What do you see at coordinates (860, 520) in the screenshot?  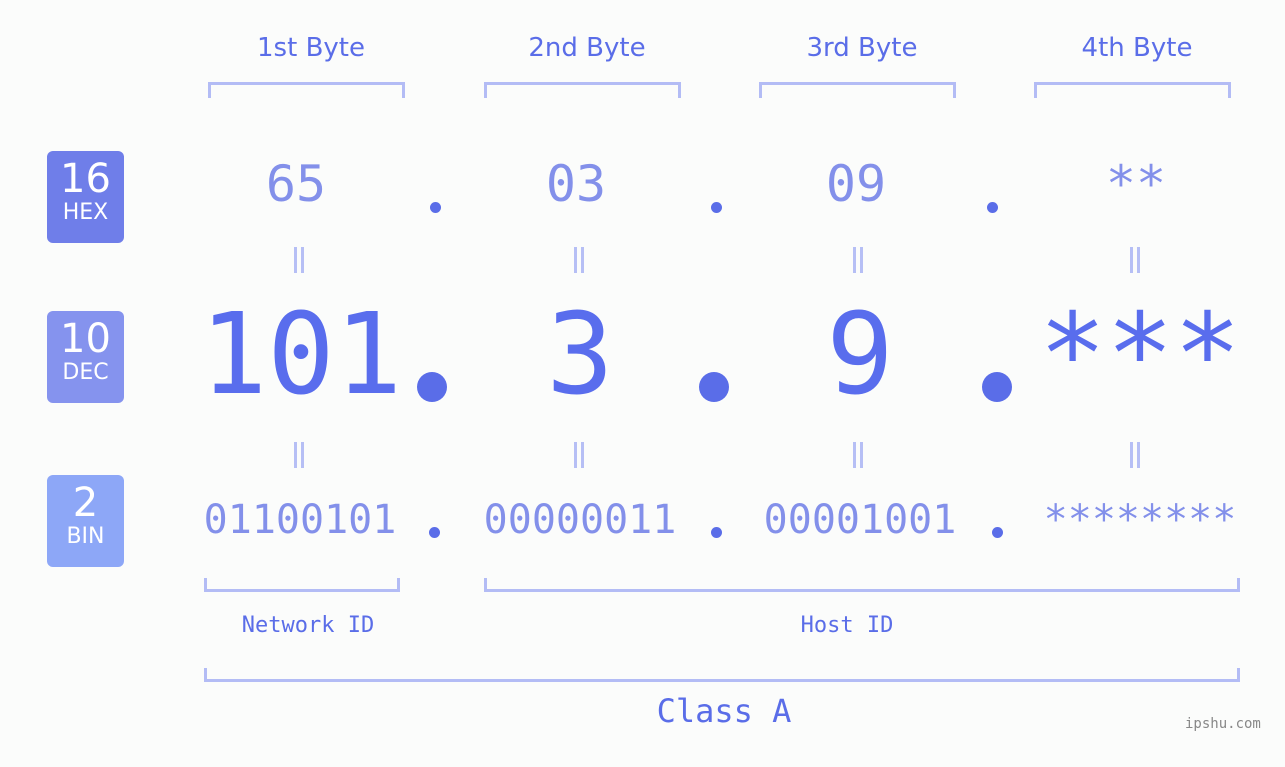 I see `bin-byte-3: 00001001` at bounding box center [860, 520].